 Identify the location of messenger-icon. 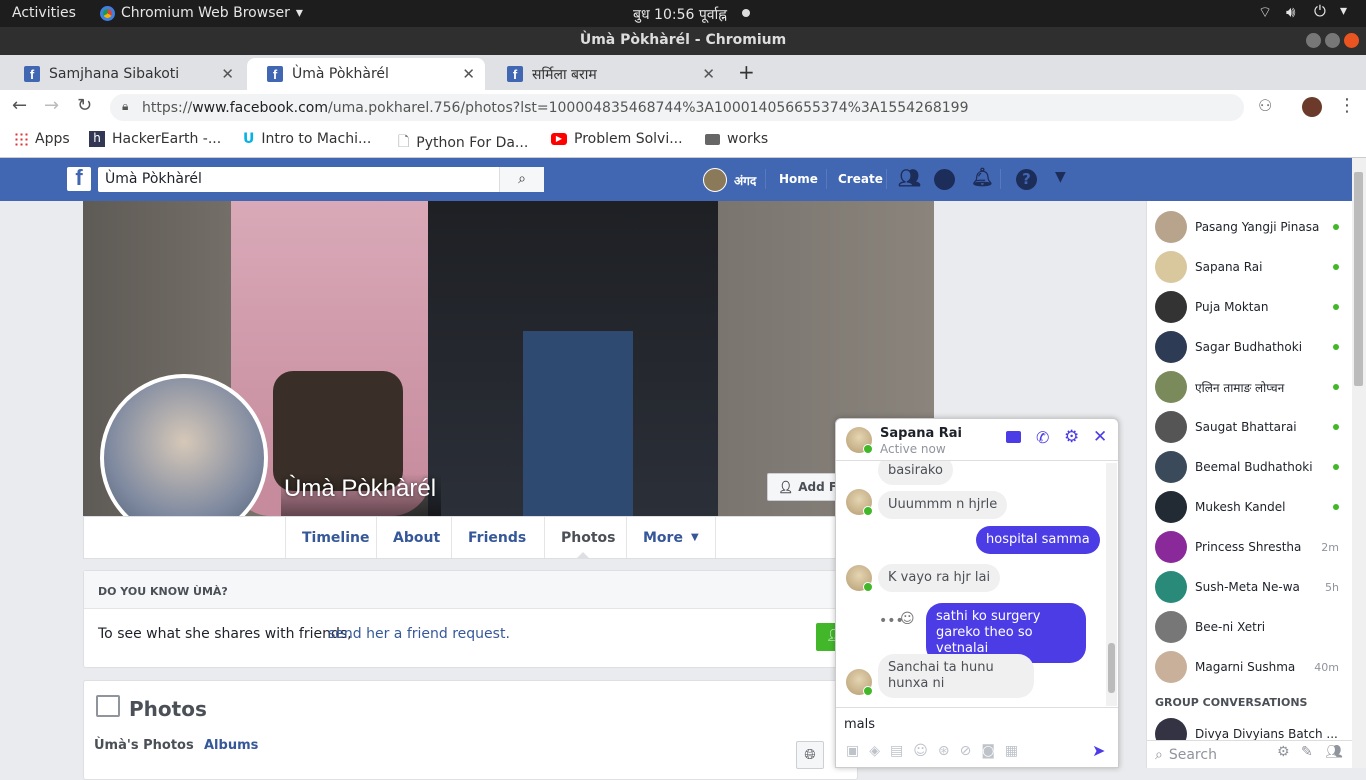
(944, 179).